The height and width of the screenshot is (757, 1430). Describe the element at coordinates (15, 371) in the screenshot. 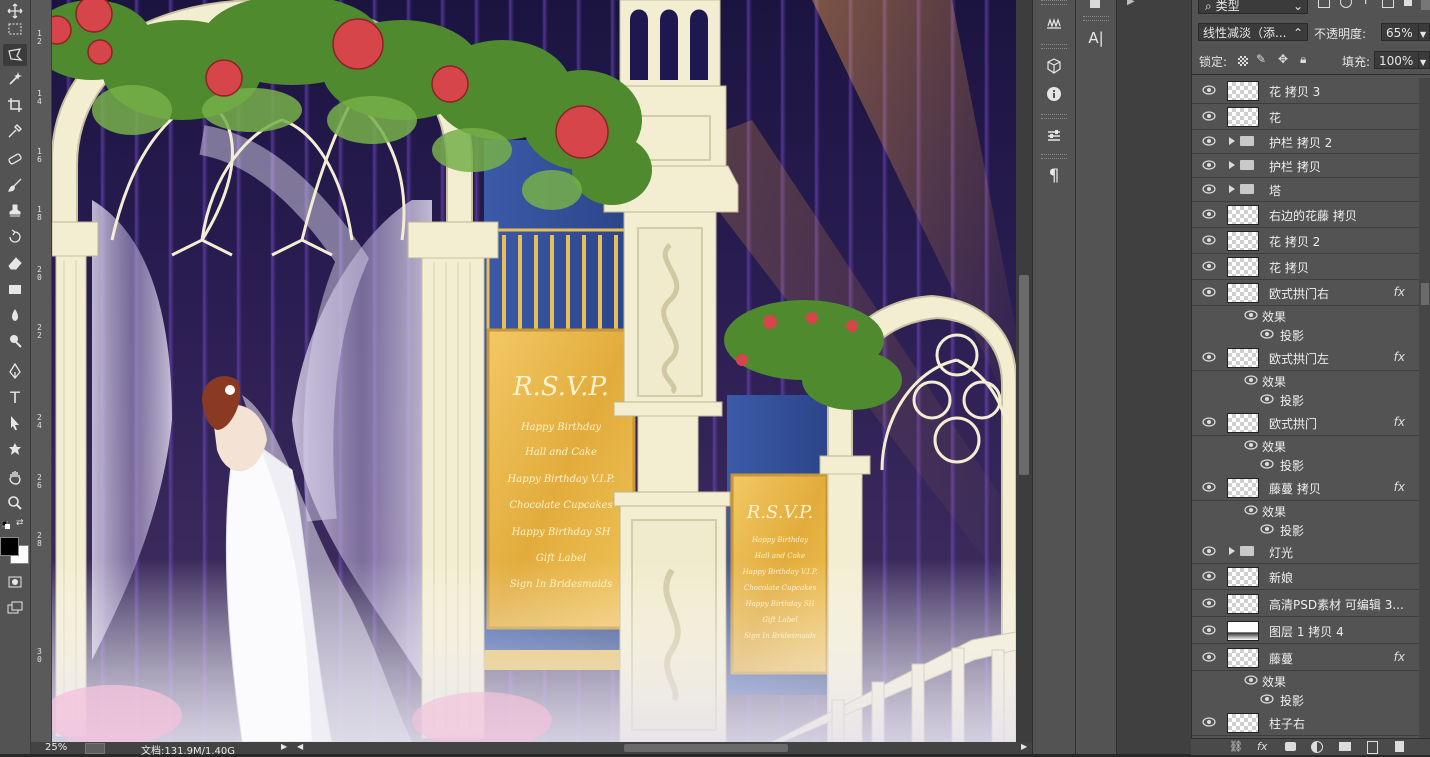

I see `pen-tool-icon` at that location.